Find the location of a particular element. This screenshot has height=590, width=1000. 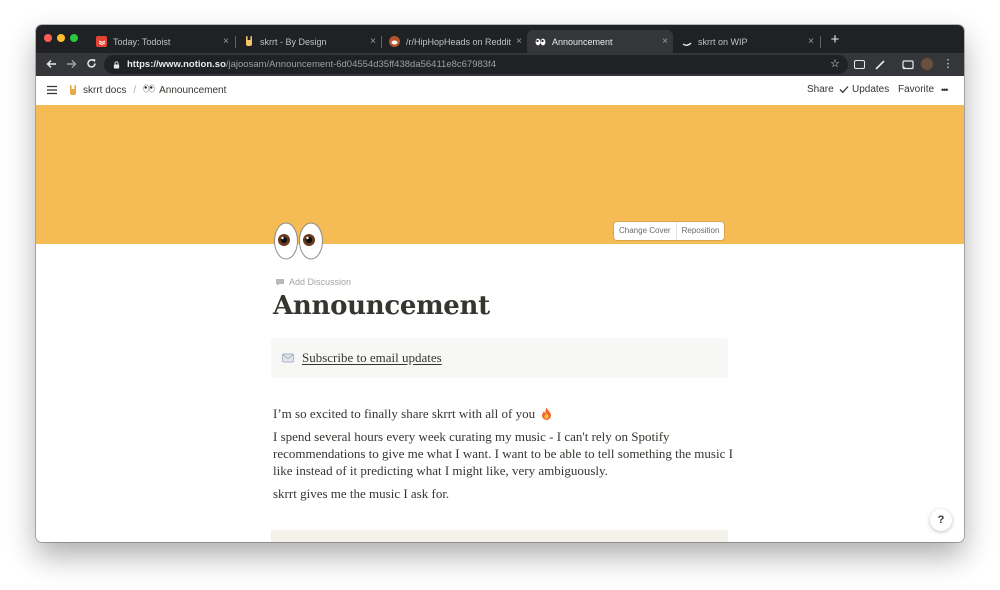

tab-reddit: /r/HipHopHeads on Reddit × is located at coordinates (454, 41).